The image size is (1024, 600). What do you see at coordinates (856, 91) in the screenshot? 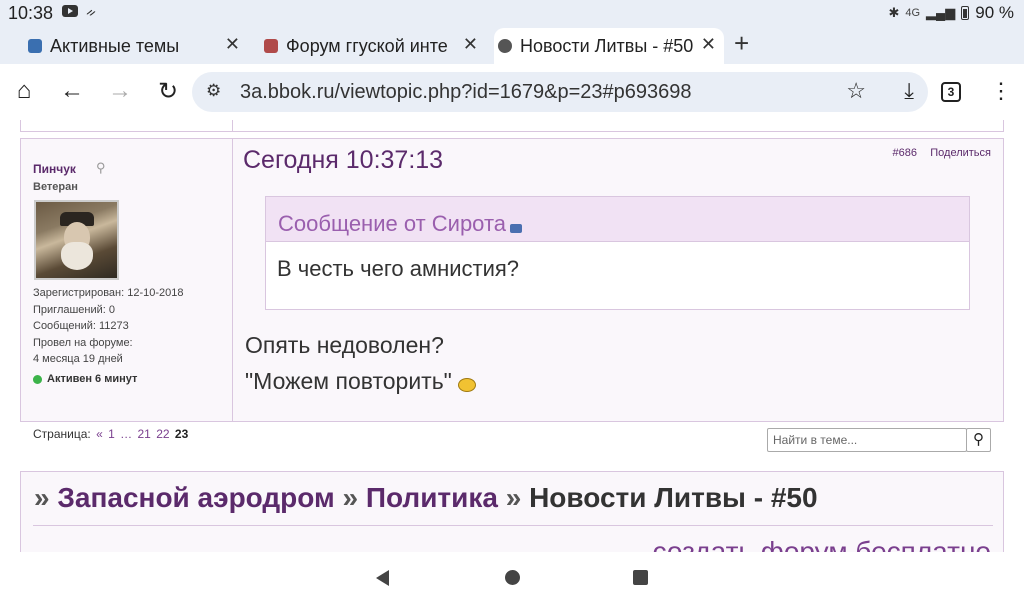
I see `bookmark-star-icon: ☆` at bounding box center [856, 91].